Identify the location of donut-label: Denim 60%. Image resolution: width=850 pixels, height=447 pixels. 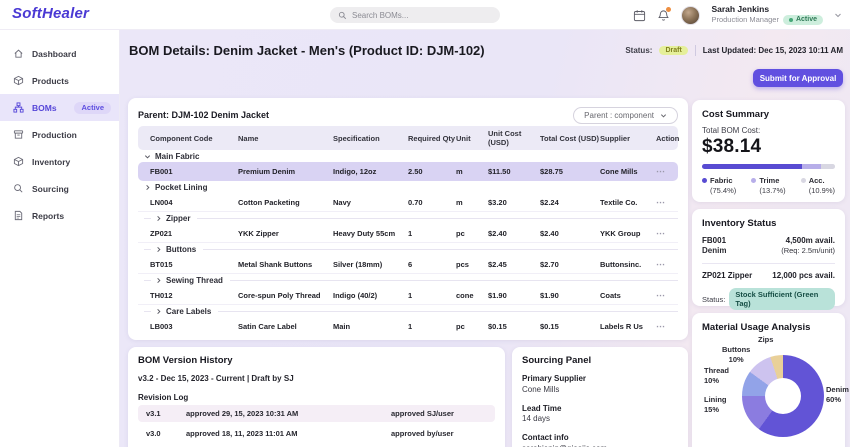
(837, 394).